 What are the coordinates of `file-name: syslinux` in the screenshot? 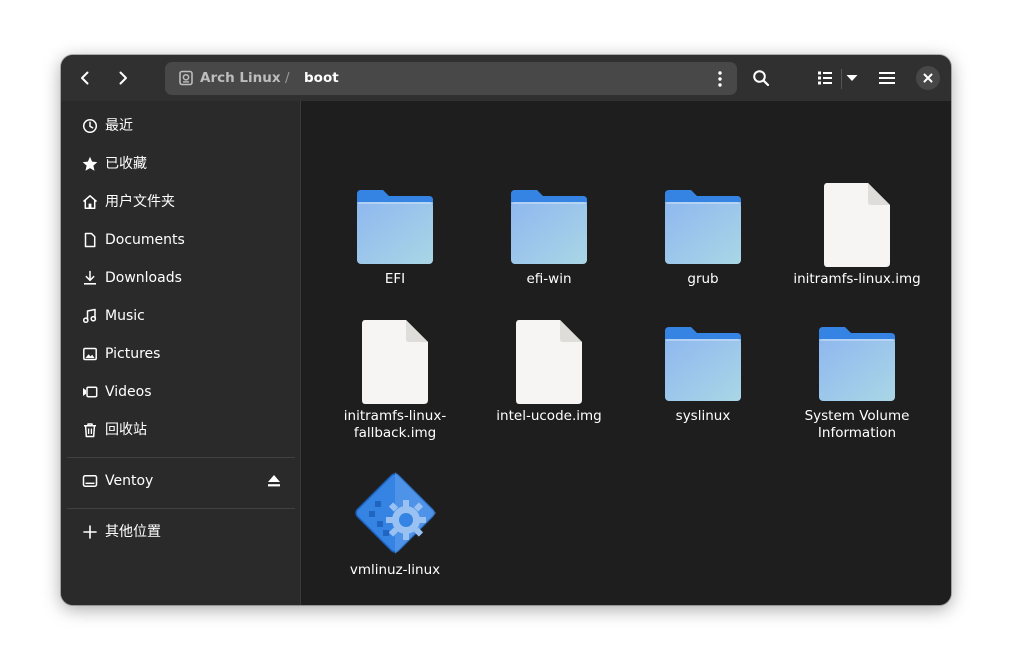 It's located at (703, 416).